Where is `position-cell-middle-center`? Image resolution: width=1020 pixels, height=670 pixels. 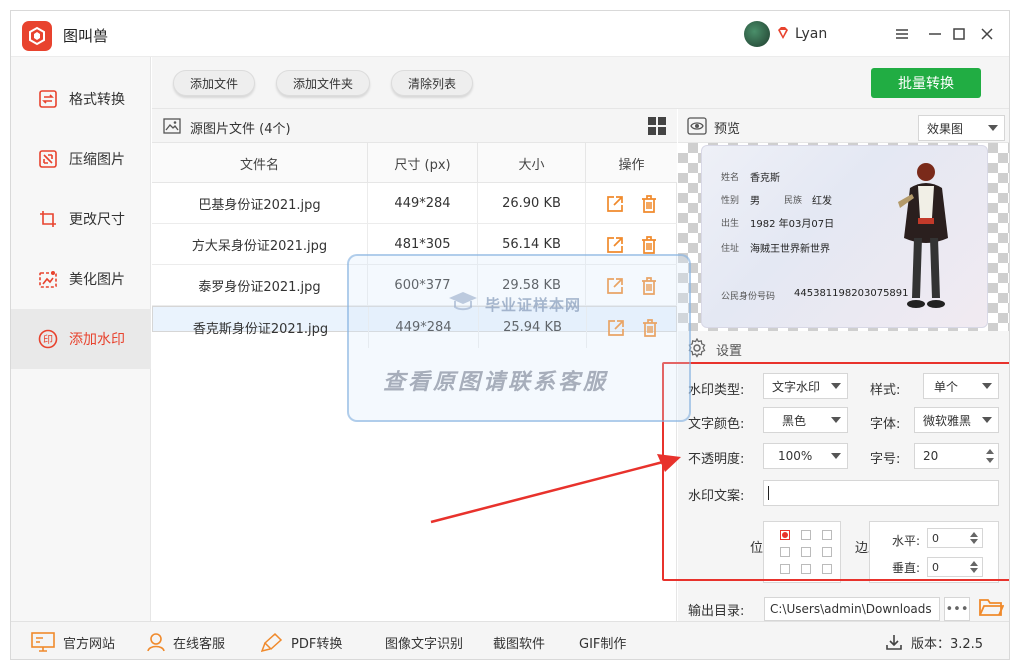
position-cell-middle-center is located at coordinates (806, 552).